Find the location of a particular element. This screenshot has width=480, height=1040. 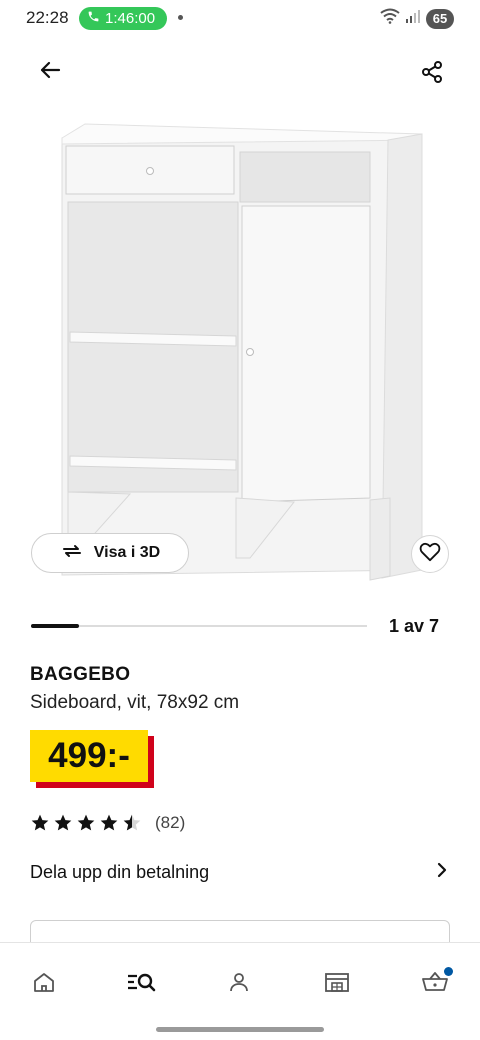

view-in-3d-button: Visa i 3D is located at coordinates (110, 553).